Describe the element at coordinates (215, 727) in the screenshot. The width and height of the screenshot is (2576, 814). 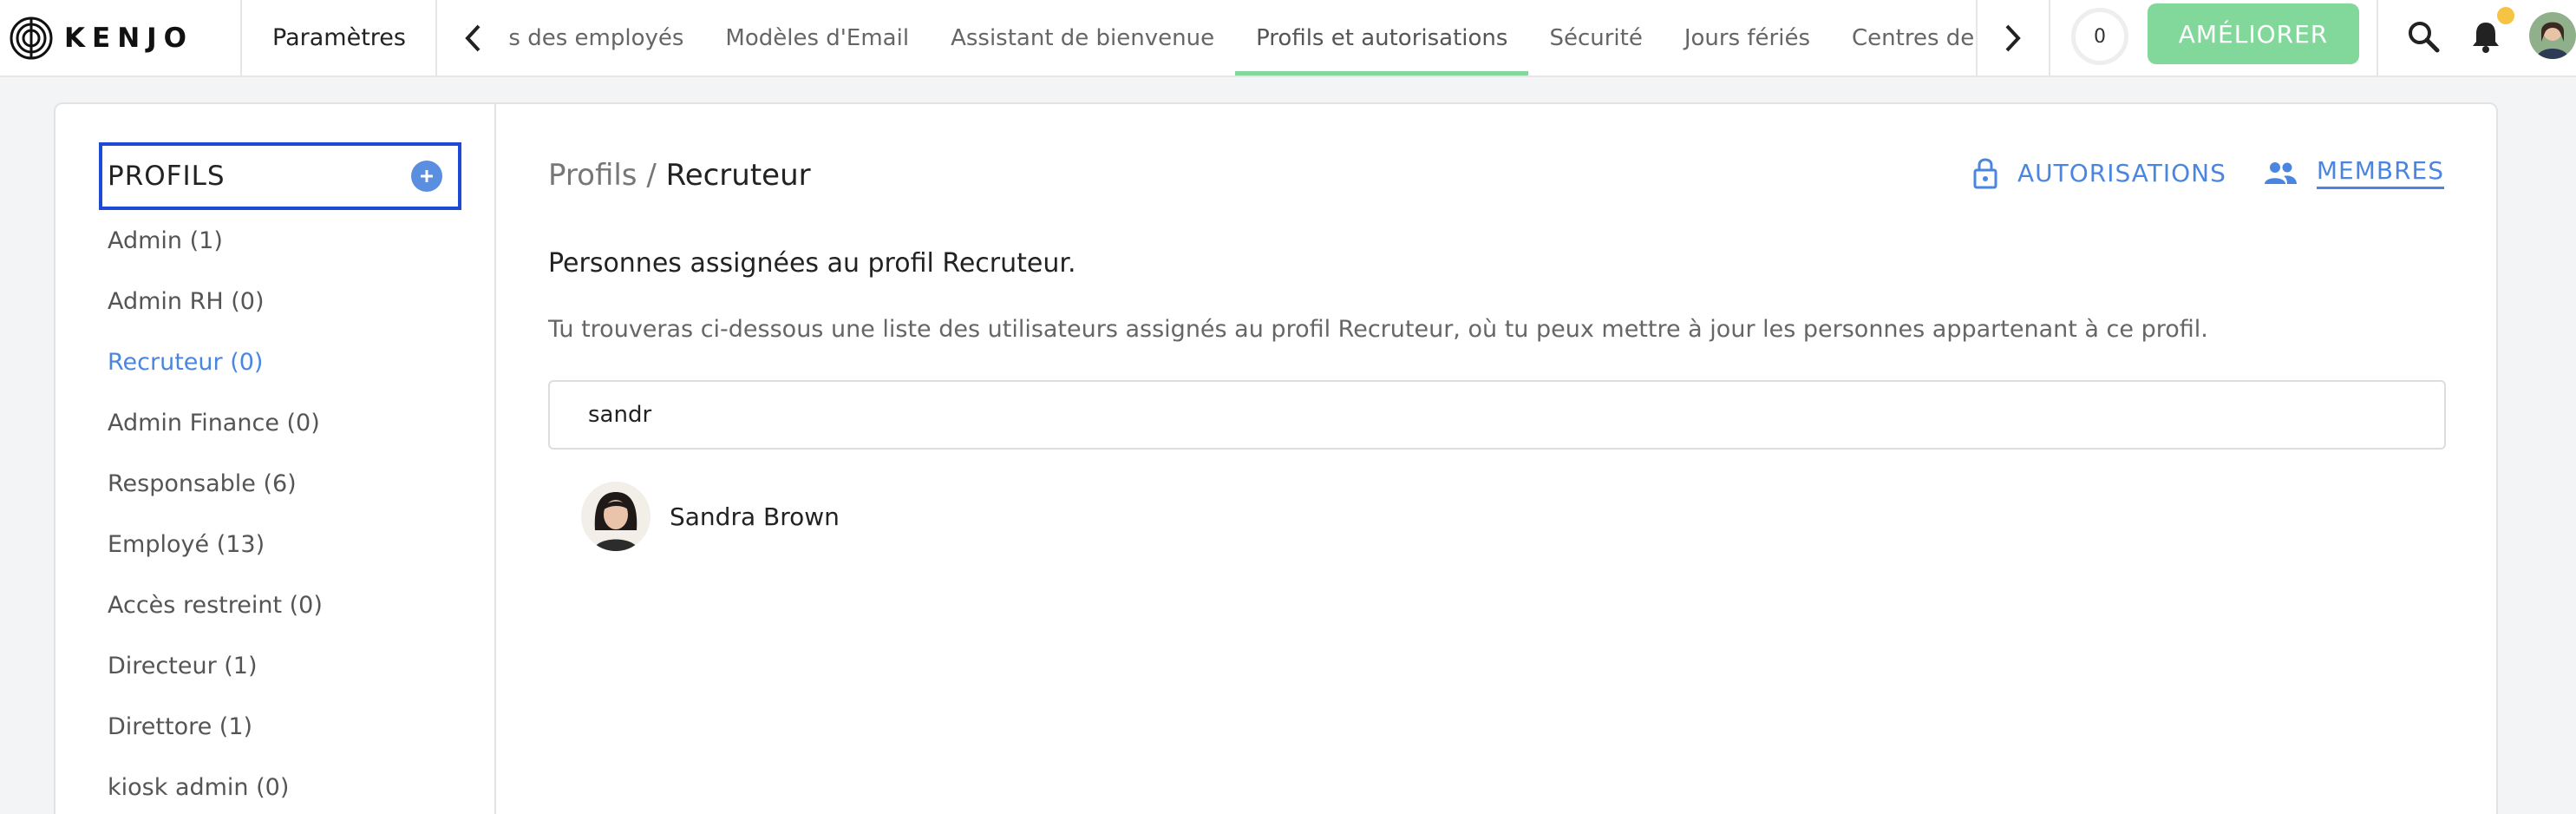
I see `profile-item-direttore: Direttore (1)` at that location.